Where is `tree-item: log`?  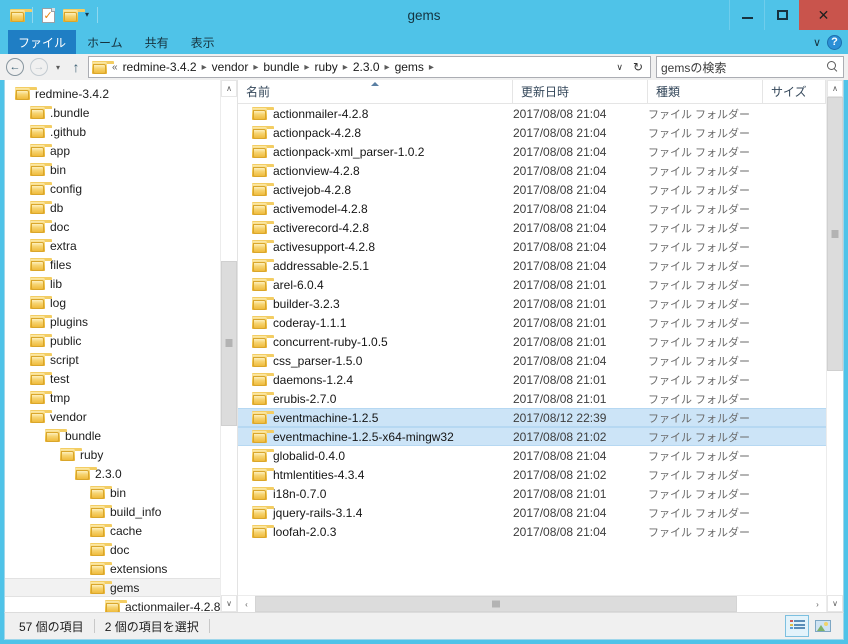
tree-item: log is located at coordinates (112, 302).